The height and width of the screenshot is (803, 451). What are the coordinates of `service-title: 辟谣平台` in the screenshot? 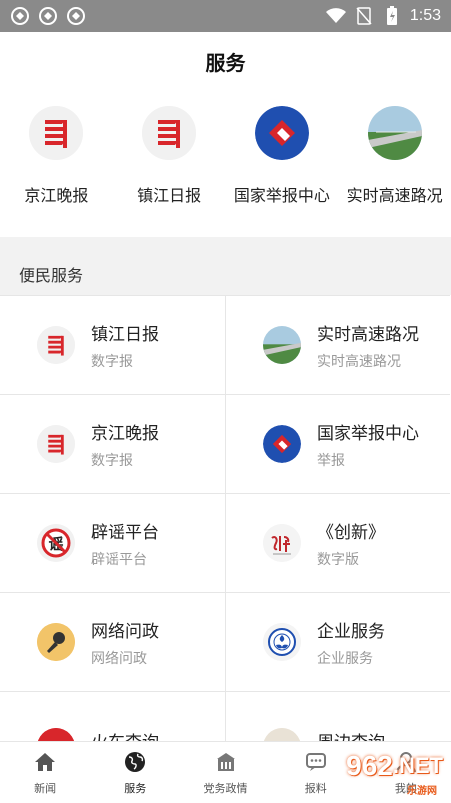 It's located at (125, 532).